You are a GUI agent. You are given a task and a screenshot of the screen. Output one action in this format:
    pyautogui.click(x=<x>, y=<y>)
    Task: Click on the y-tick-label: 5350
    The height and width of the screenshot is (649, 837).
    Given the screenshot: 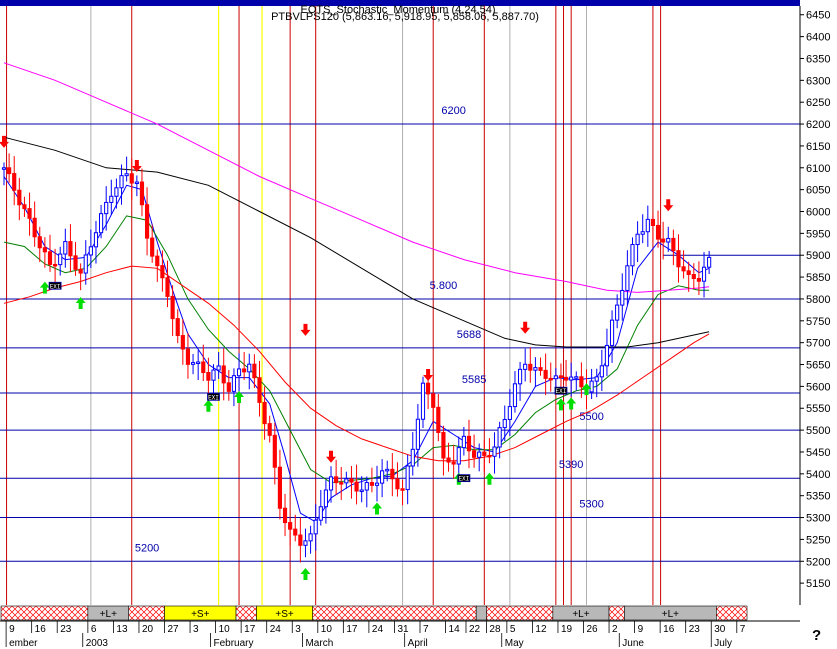 What is the action you would take?
    pyautogui.click(x=818, y=497)
    